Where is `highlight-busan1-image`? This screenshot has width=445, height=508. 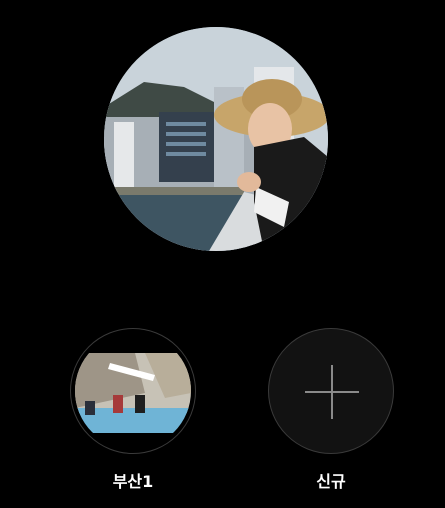 highlight-busan1-image is located at coordinates (133, 391).